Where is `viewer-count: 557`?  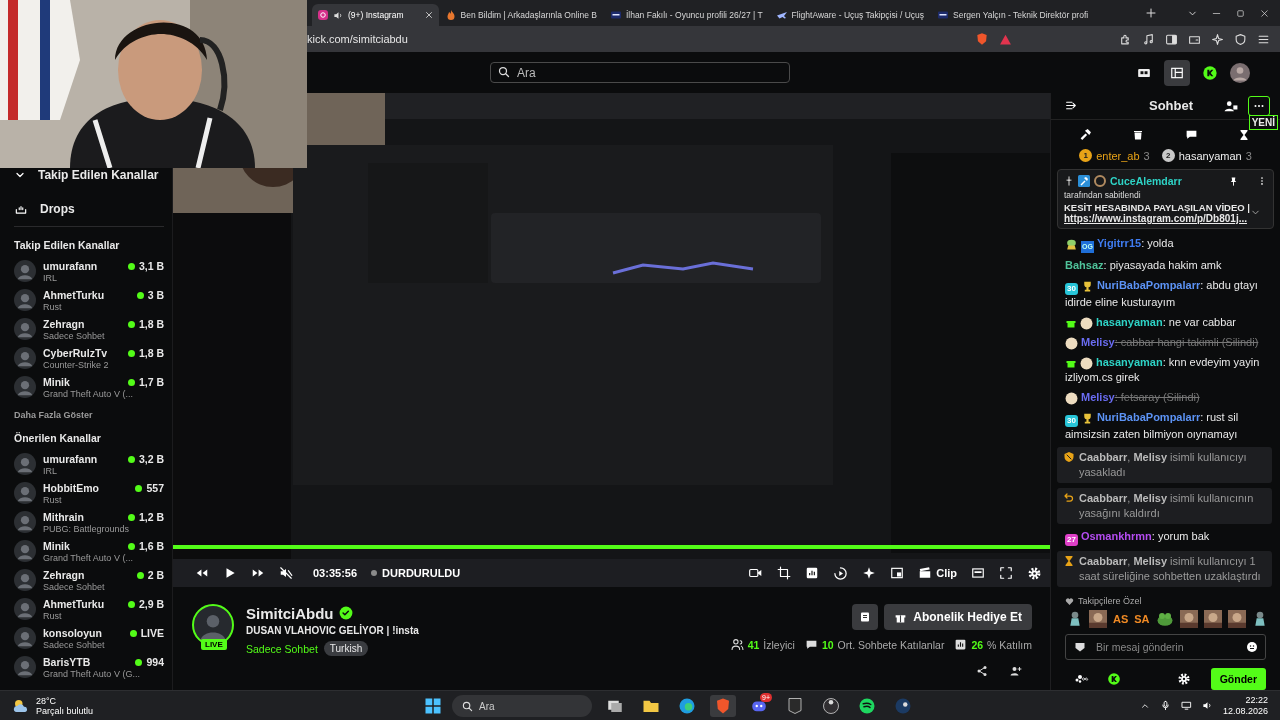
viewer-count: 557 is located at coordinates (155, 488).